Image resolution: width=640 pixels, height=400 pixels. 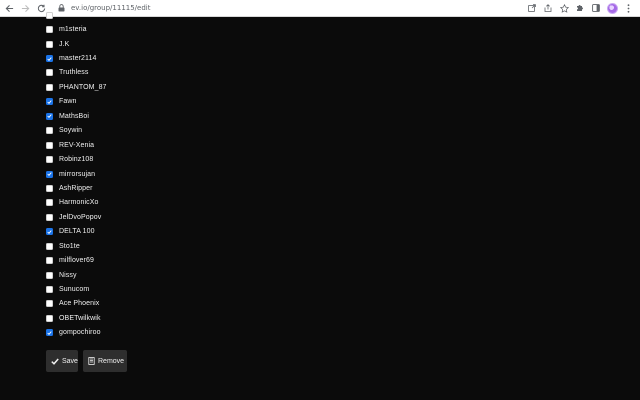 What do you see at coordinates (76, 44) in the screenshot?
I see `member-row: J.K` at bounding box center [76, 44].